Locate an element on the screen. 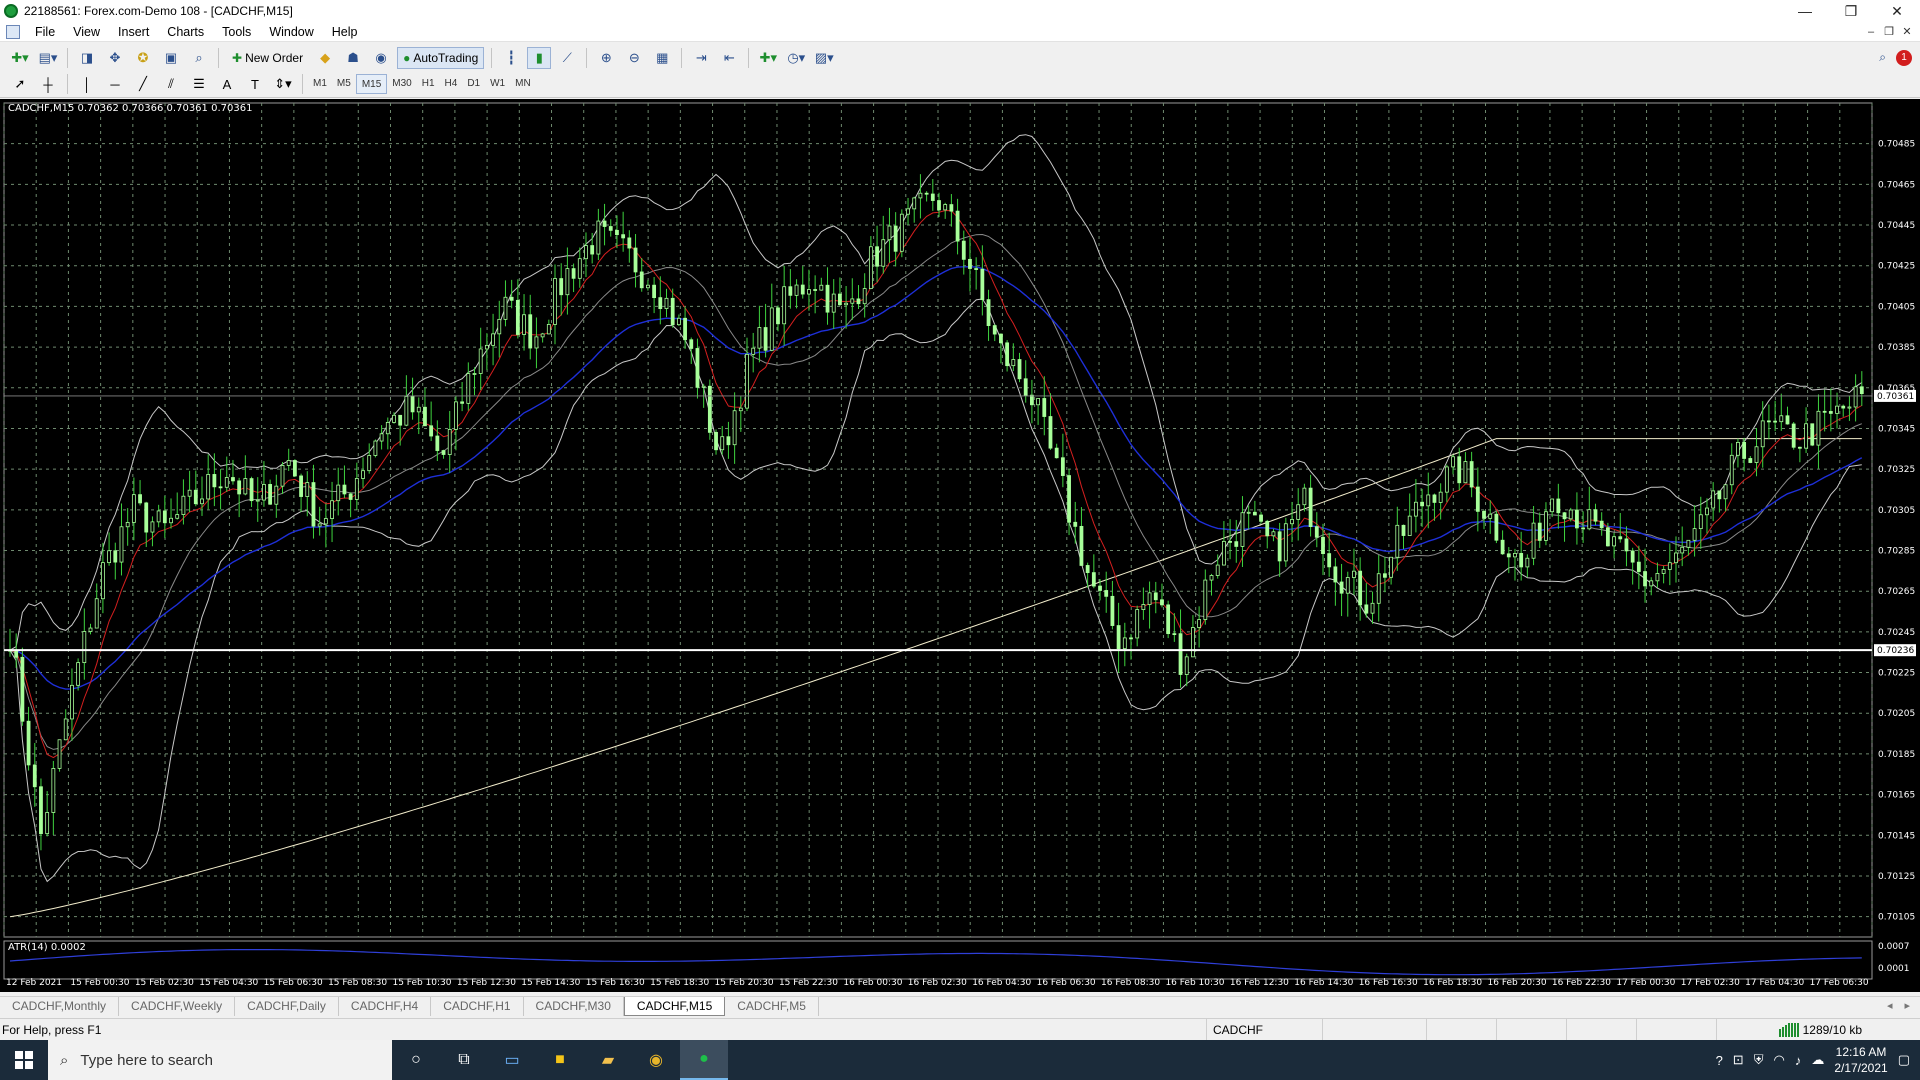 The width and height of the screenshot is (1920, 1080). line-chart-icon: ⟋ is located at coordinates (567, 58).